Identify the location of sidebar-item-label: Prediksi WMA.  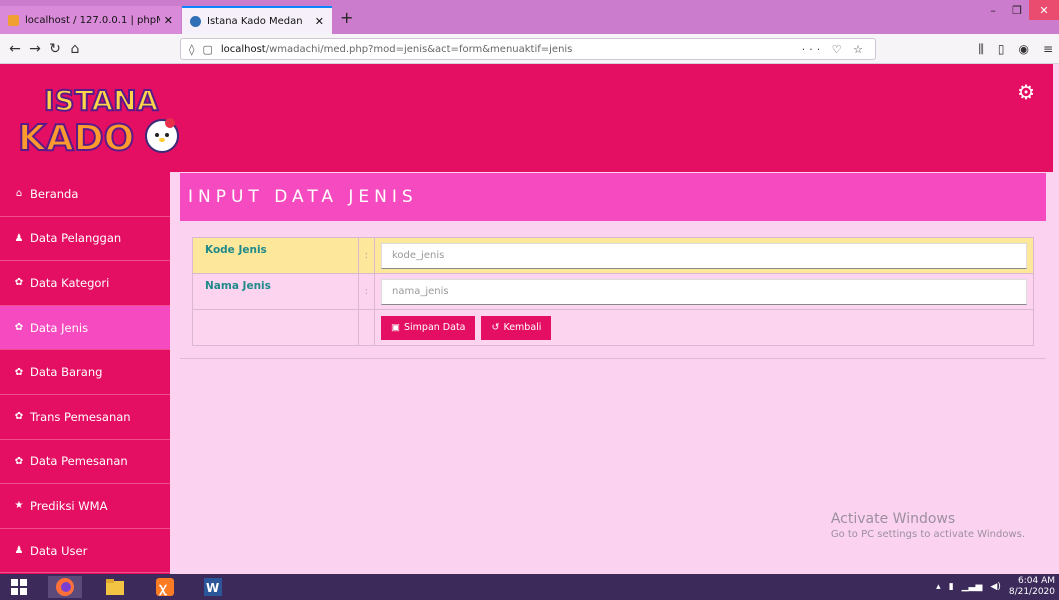
(69, 505).